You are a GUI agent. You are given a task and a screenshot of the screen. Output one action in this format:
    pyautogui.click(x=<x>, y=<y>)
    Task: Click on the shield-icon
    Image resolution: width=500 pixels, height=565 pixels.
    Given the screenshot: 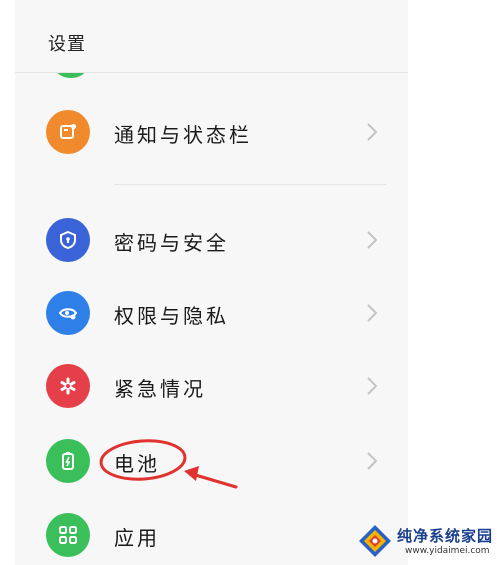 What is the action you would take?
    pyautogui.click(x=68, y=240)
    